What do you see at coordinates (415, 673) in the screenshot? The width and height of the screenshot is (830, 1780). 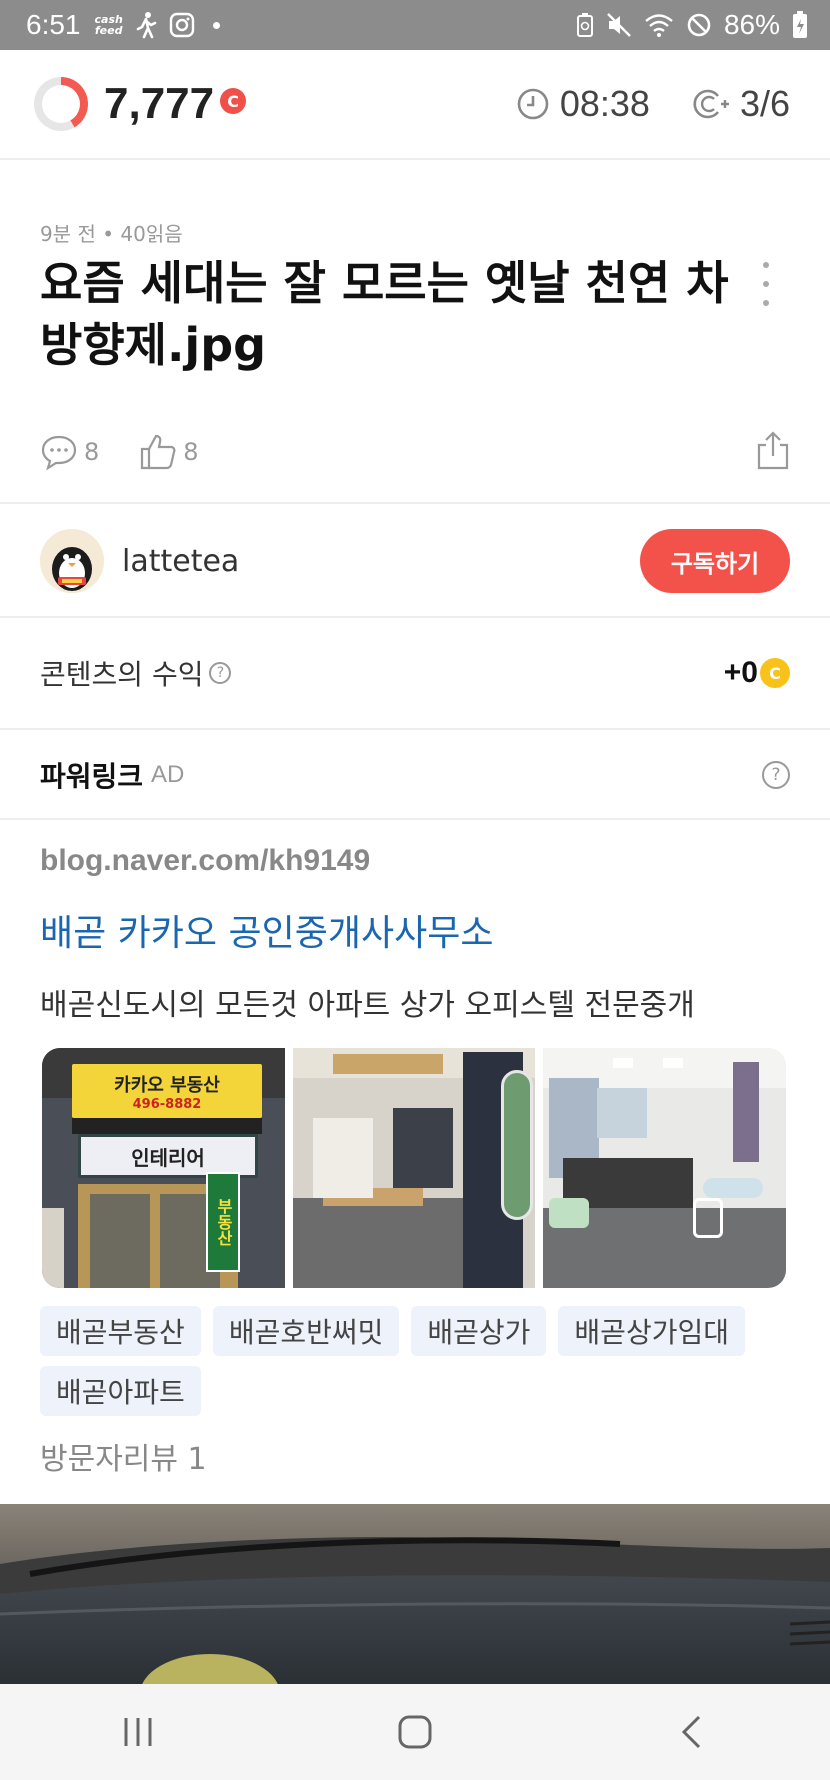 I see `revenue-row: 콘텐츠의 수익 ? +0 C` at bounding box center [415, 673].